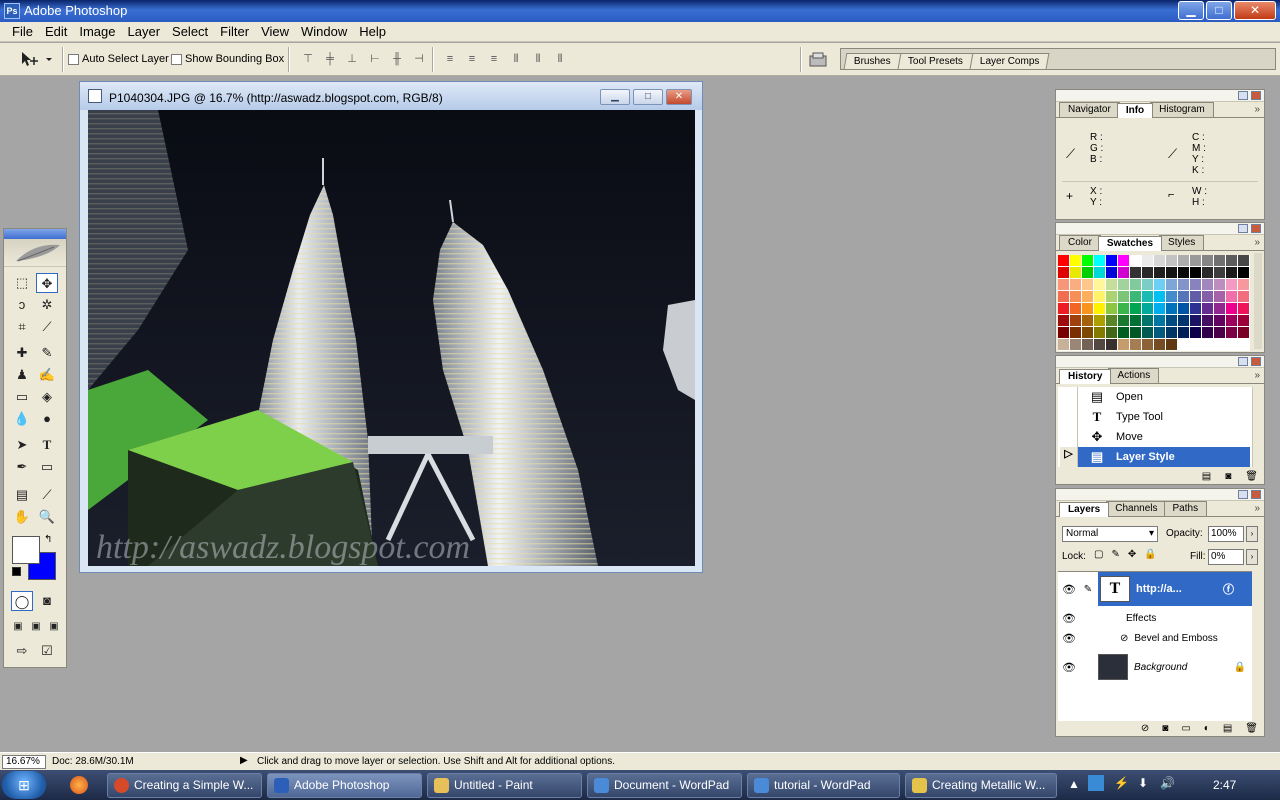 The height and width of the screenshot is (800, 1280). What do you see at coordinates (36, 627) in the screenshot?
I see `full-screen-menu-icon: ▣` at bounding box center [36, 627].